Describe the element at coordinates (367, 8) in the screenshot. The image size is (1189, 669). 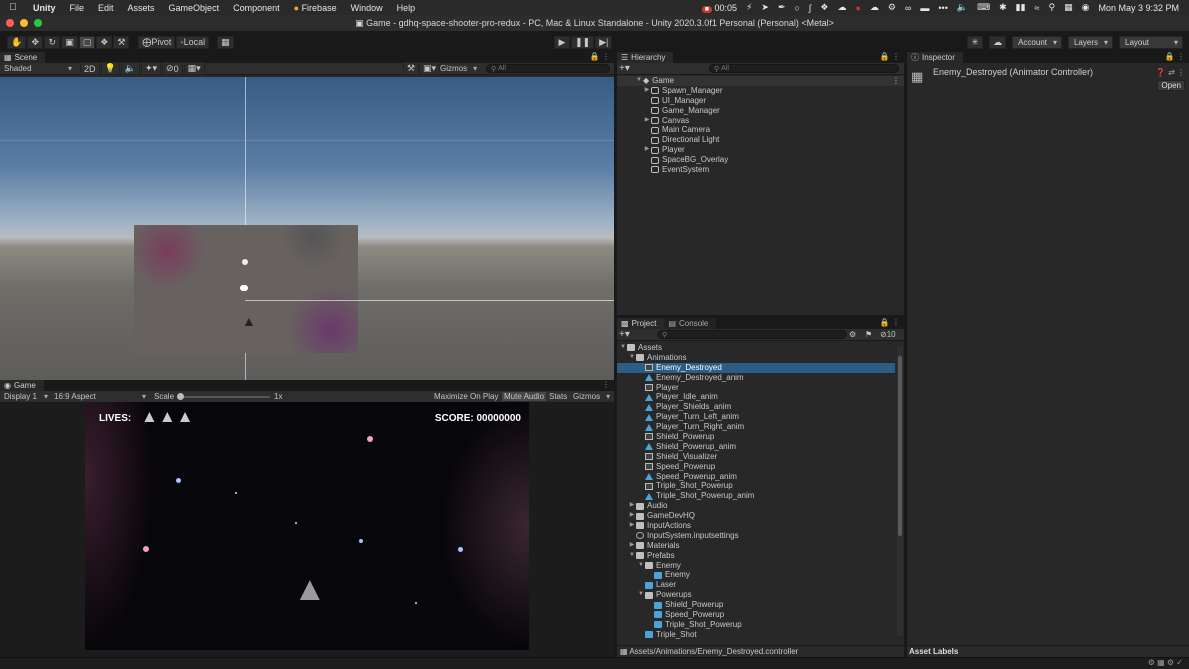
I see `menu-window: Window` at that location.